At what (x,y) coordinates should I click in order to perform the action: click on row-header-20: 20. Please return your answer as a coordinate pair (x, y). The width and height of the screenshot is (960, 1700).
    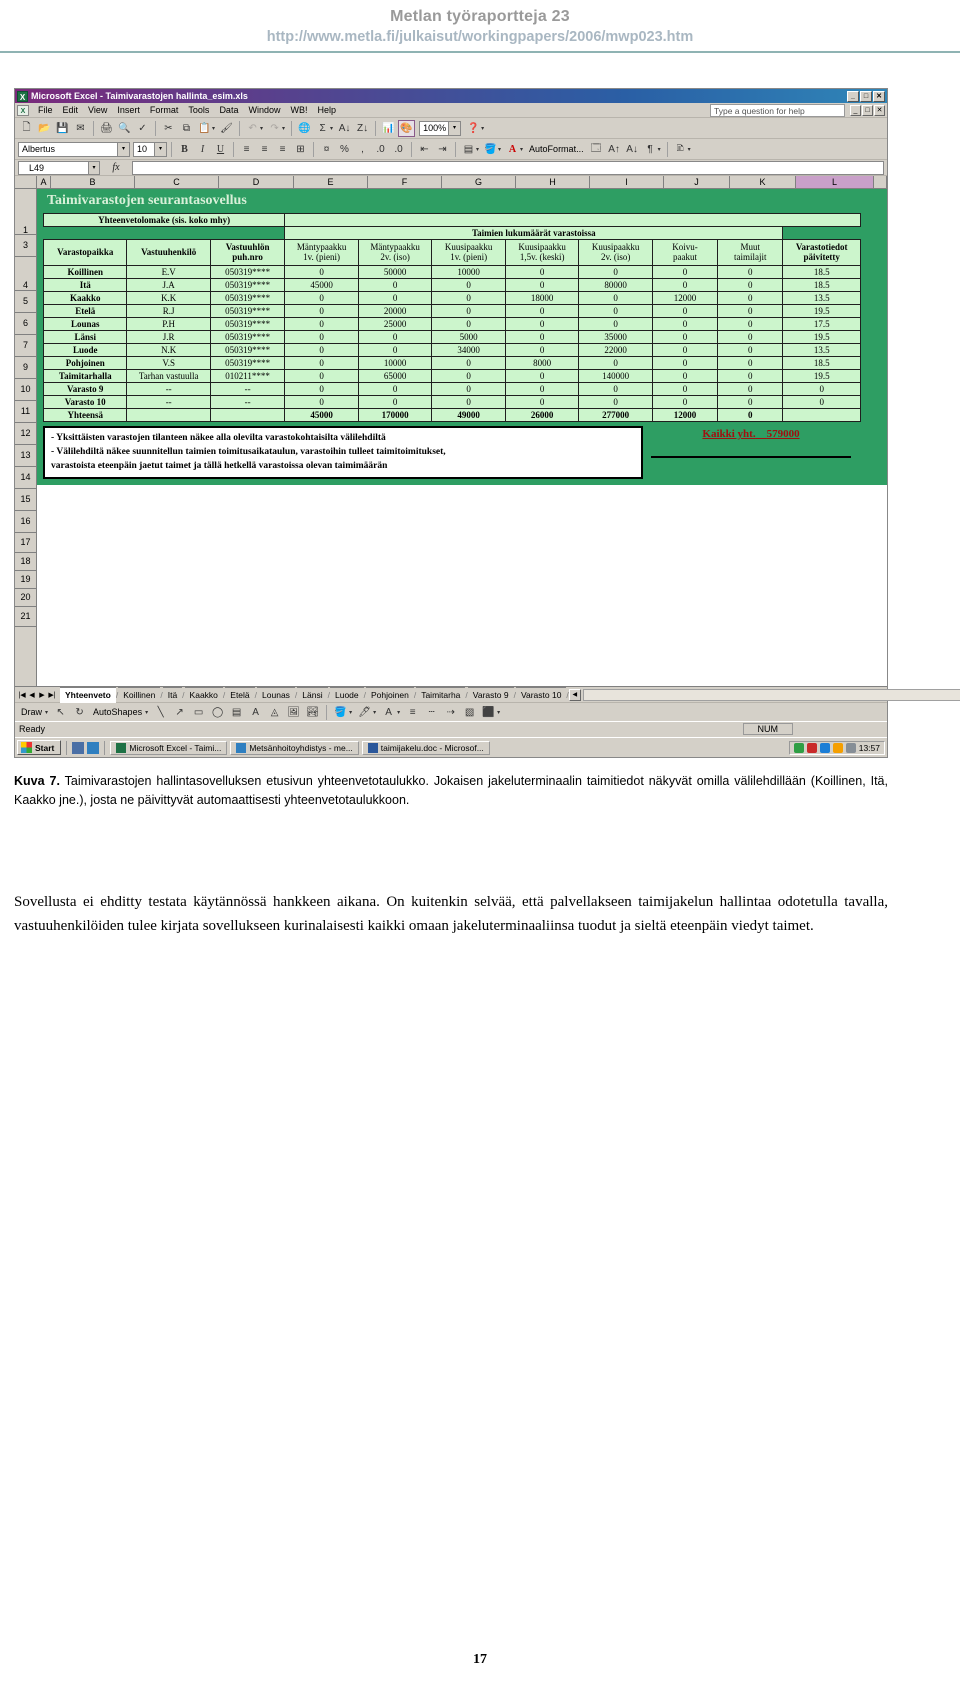
    Looking at the image, I should click on (25, 598).